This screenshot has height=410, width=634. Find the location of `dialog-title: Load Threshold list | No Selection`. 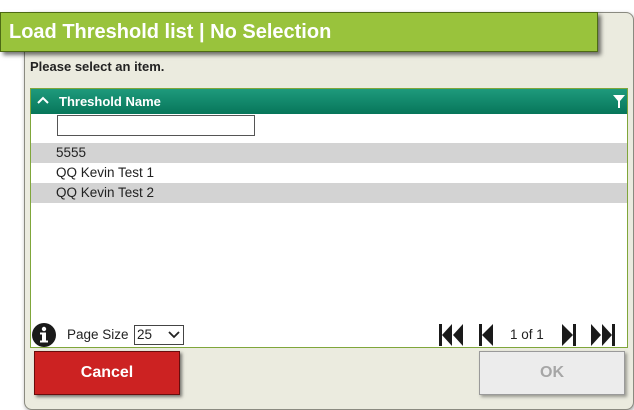

dialog-title: Load Threshold list | No Selection is located at coordinates (299, 32).